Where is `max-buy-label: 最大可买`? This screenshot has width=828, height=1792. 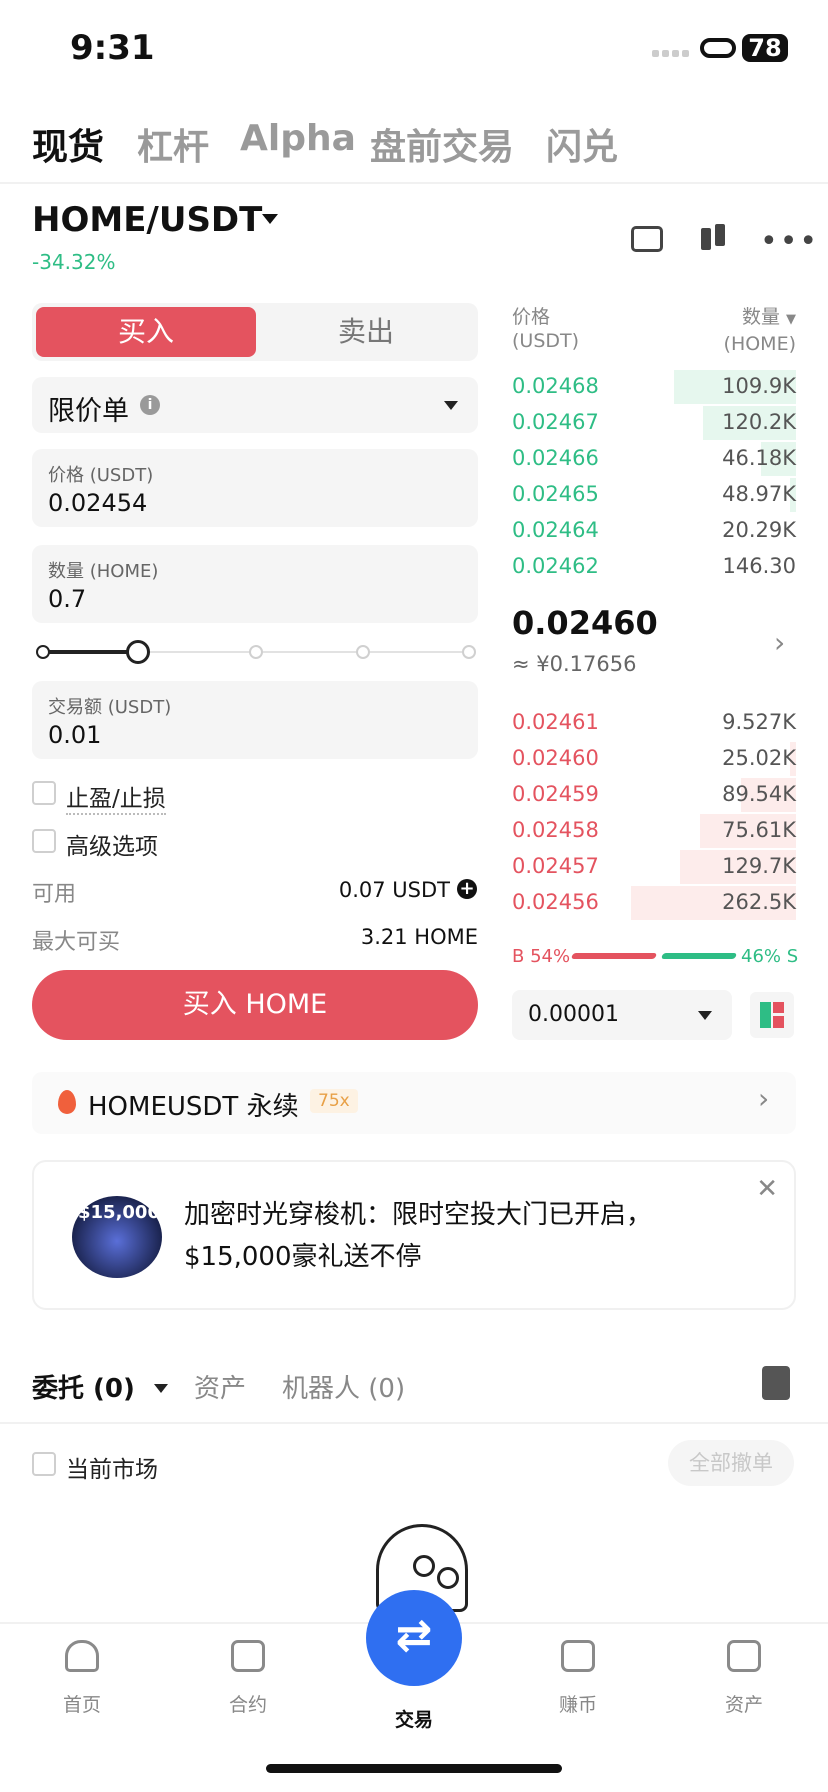 max-buy-label: 最大可买 is located at coordinates (76, 942).